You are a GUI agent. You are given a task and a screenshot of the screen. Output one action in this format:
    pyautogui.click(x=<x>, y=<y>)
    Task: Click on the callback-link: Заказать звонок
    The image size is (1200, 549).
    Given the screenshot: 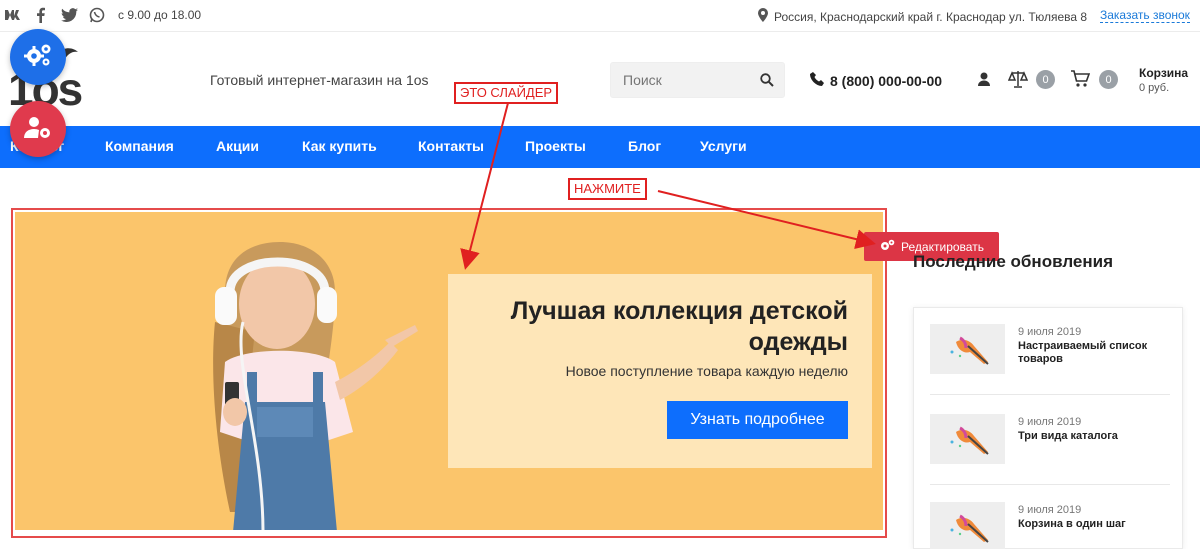 What is the action you would take?
    pyautogui.click(x=1145, y=15)
    